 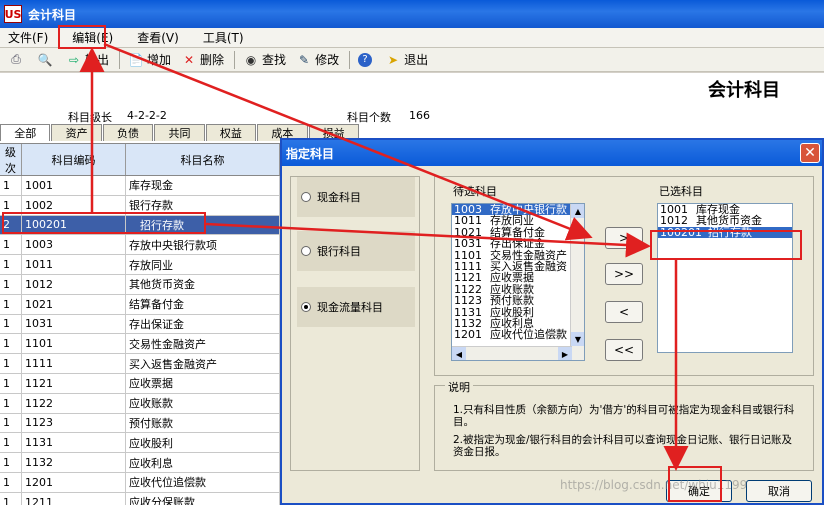 I want to click on table-row: 1 1132 应收利息, so click(x=140, y=463).